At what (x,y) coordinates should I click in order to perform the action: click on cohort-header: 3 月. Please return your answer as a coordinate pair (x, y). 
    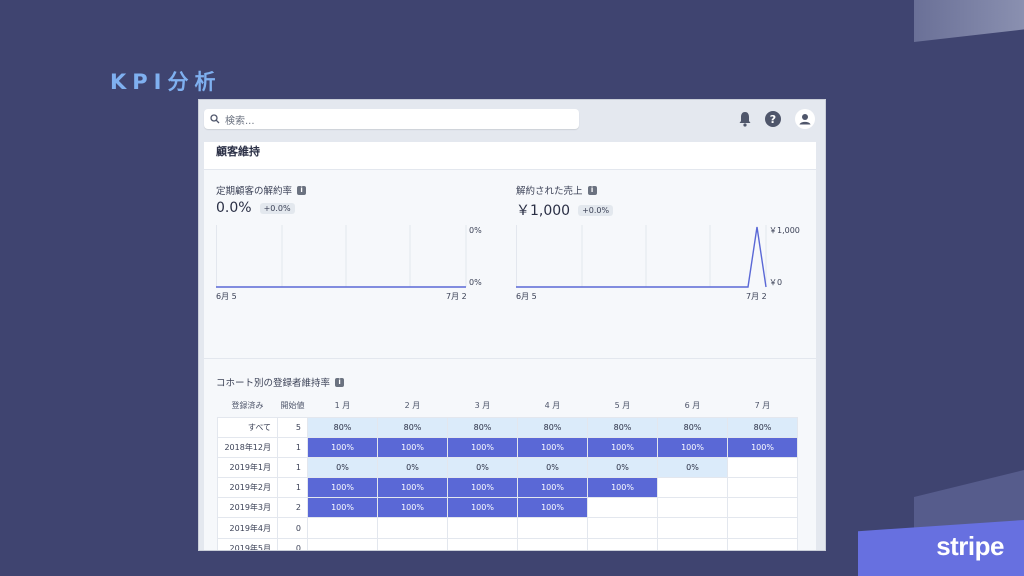
    Looking at the image, I should click on (482, 405).